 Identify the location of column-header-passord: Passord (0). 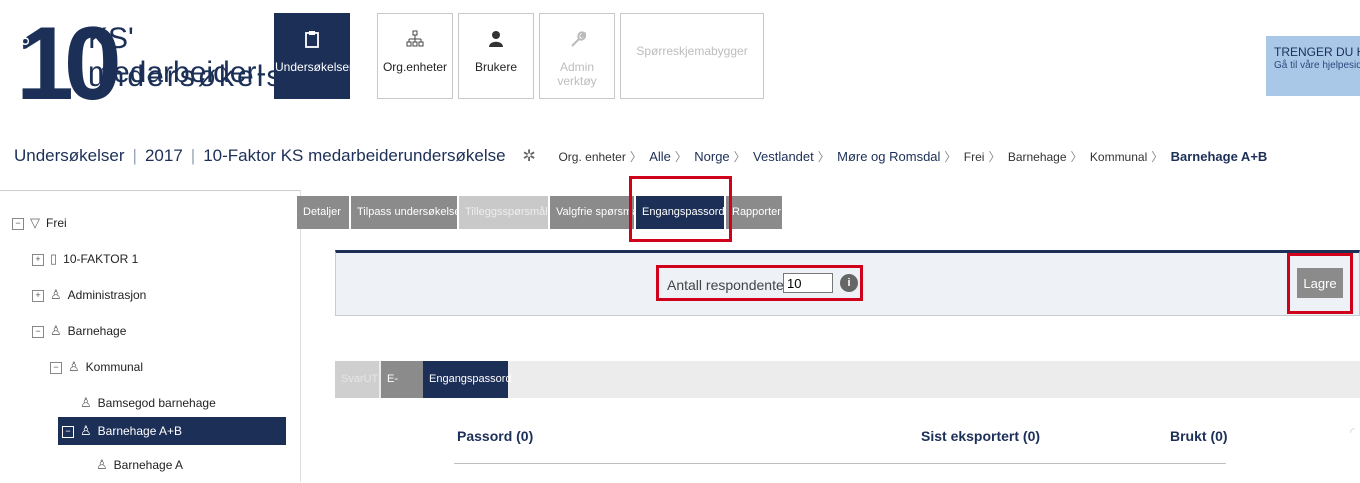
(495, 436).